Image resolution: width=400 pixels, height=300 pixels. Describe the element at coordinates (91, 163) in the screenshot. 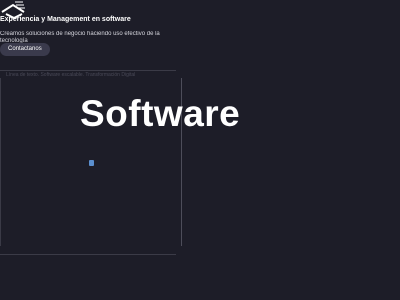

I see `cursor-marker` at that location.